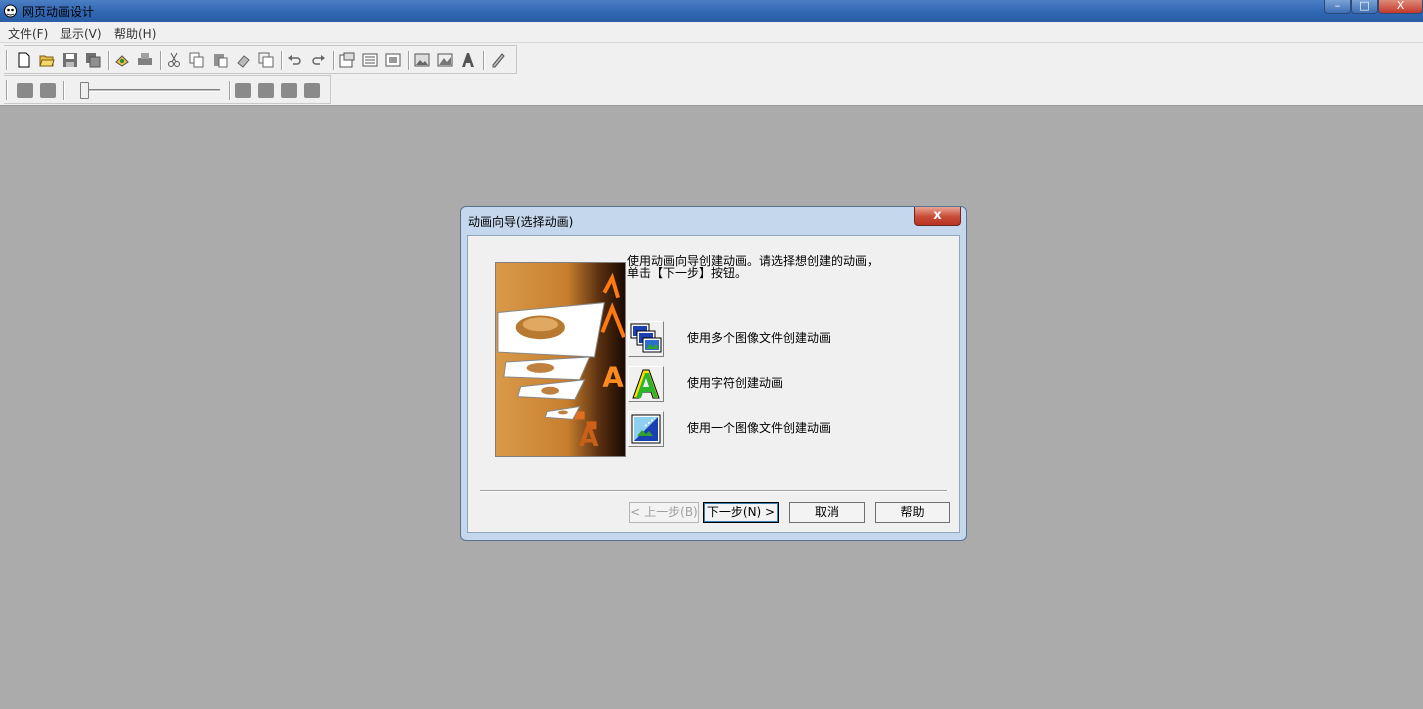 The width and height of the screenshot is (1423, 709). Describe the element at coordinates (48, 90) in the screenshot. I see `frame-prev-icon` at that location.